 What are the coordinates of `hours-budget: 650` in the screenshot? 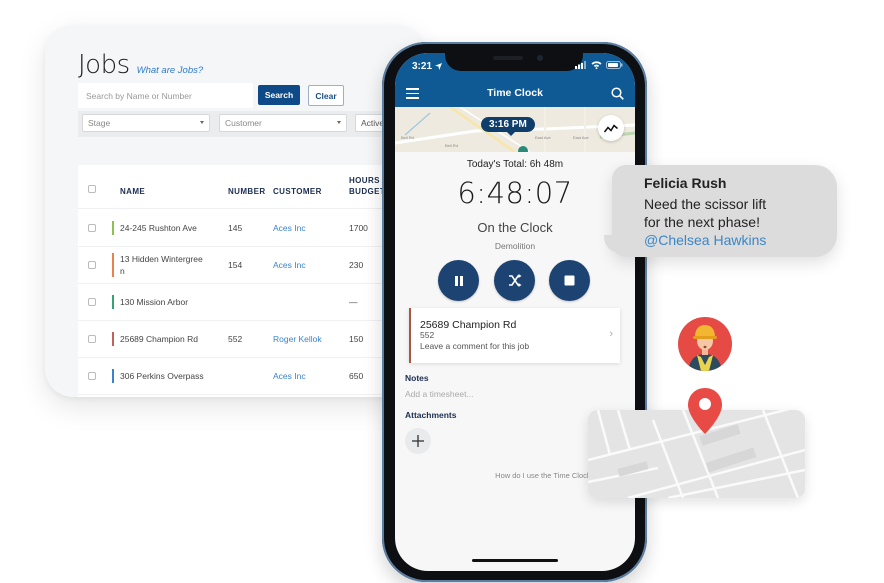 It's located at (356, 376).